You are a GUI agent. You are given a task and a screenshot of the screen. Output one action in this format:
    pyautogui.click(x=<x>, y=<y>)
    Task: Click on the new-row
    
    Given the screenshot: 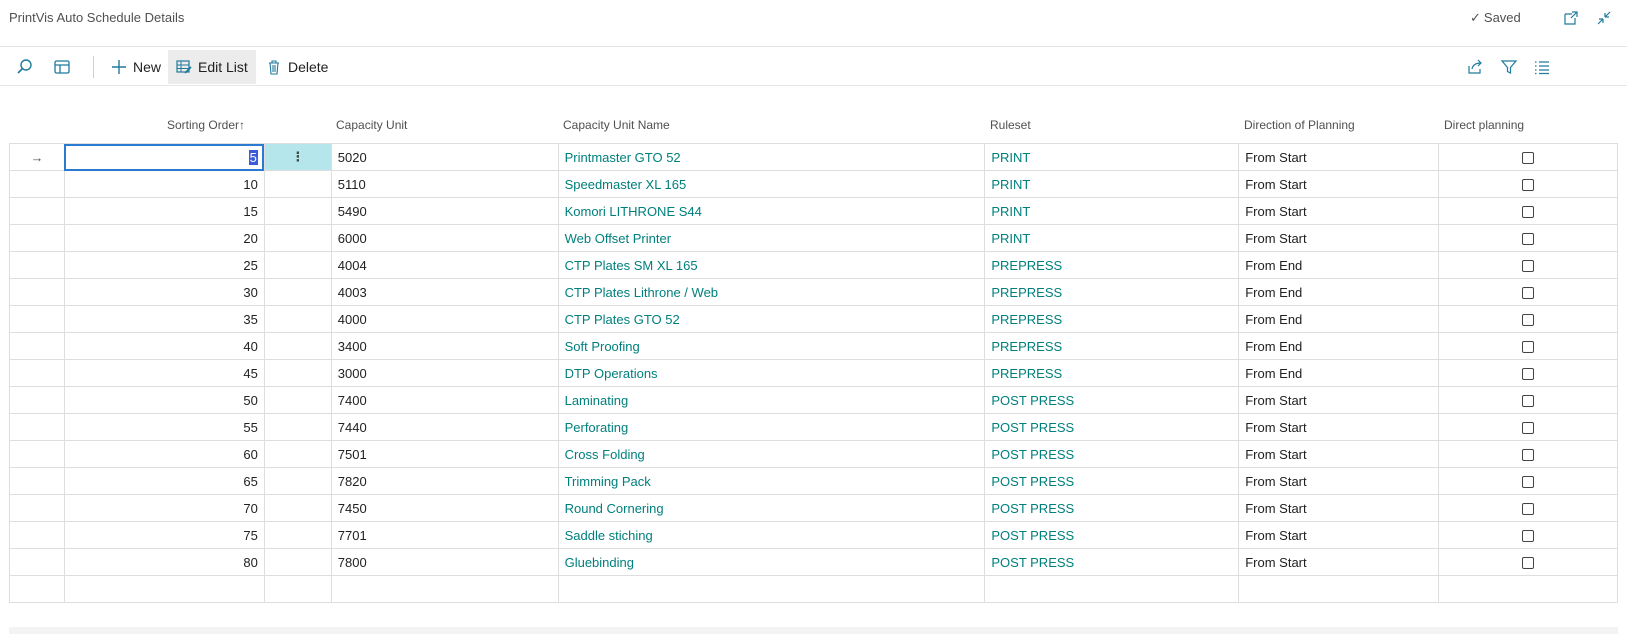 What is the action you would take?
    pyautogui.click(x=813, y=589)
    